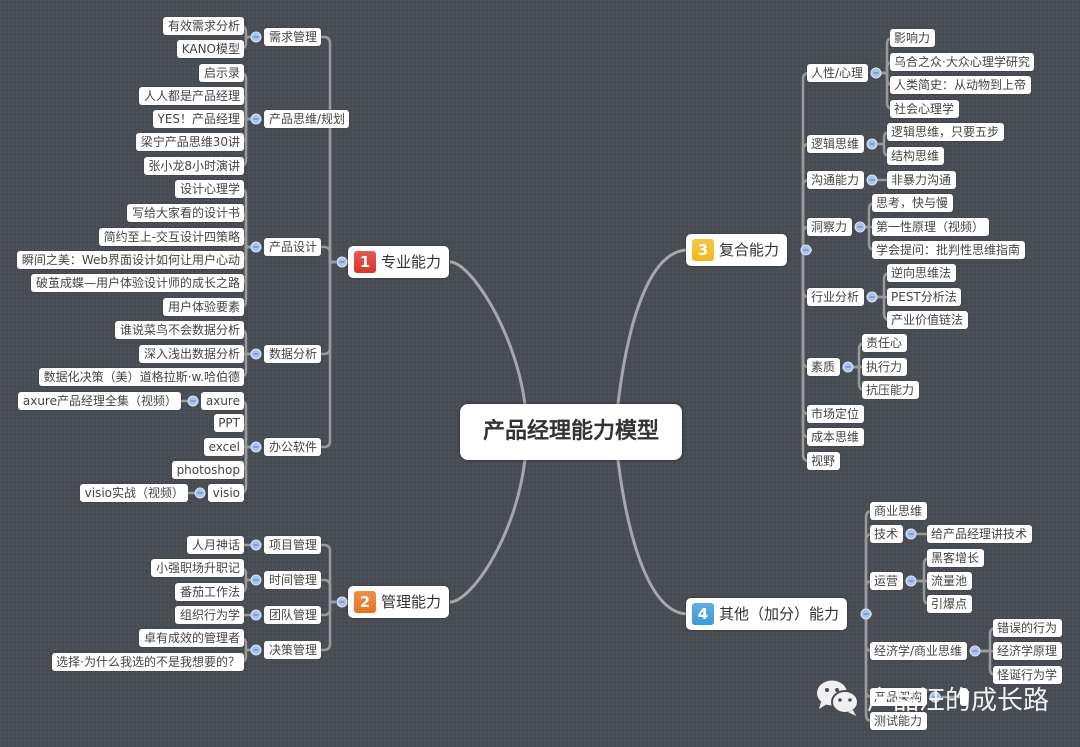 This screenshot has height=747, width=1080. I want to click on leaf-topic: 引爆点, so click(949, 604).